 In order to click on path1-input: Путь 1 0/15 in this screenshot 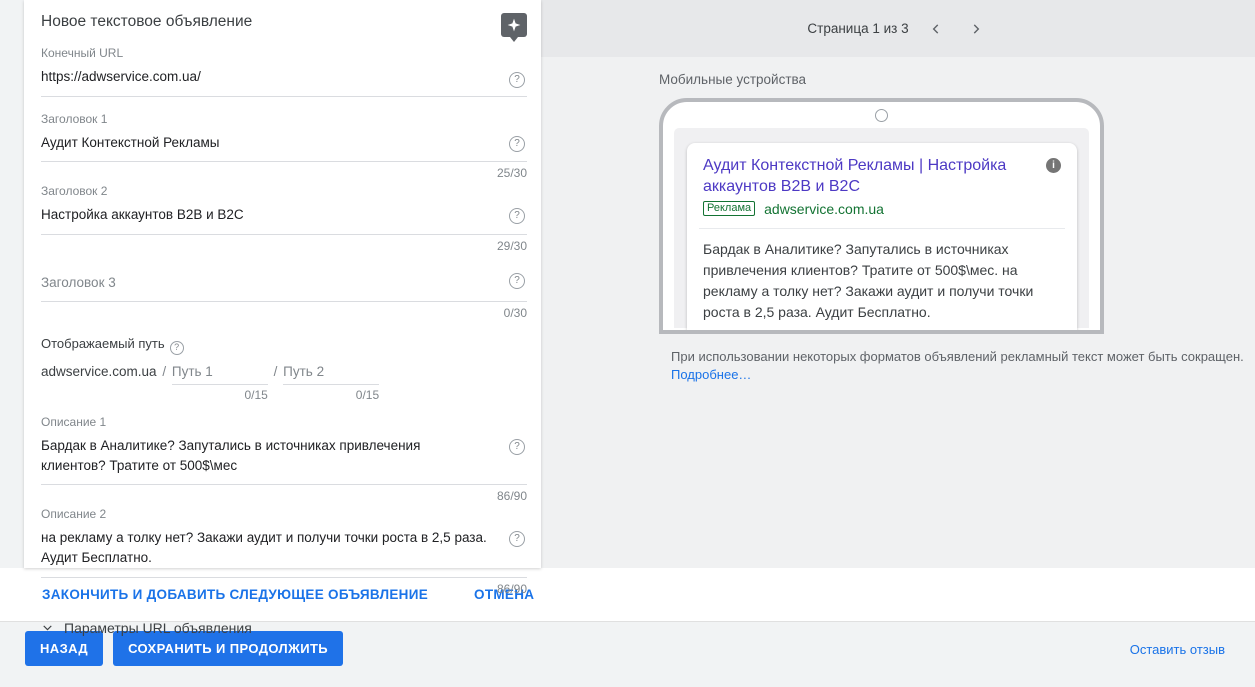, I will do `click(219, 383)`.